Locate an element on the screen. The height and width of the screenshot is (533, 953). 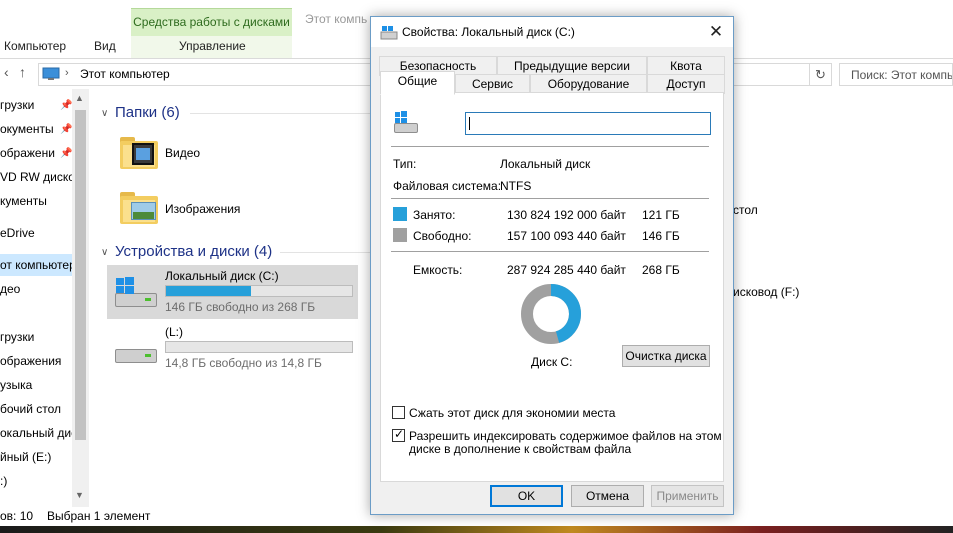
close-icon: ✕ is located at coordinates (716, 32).